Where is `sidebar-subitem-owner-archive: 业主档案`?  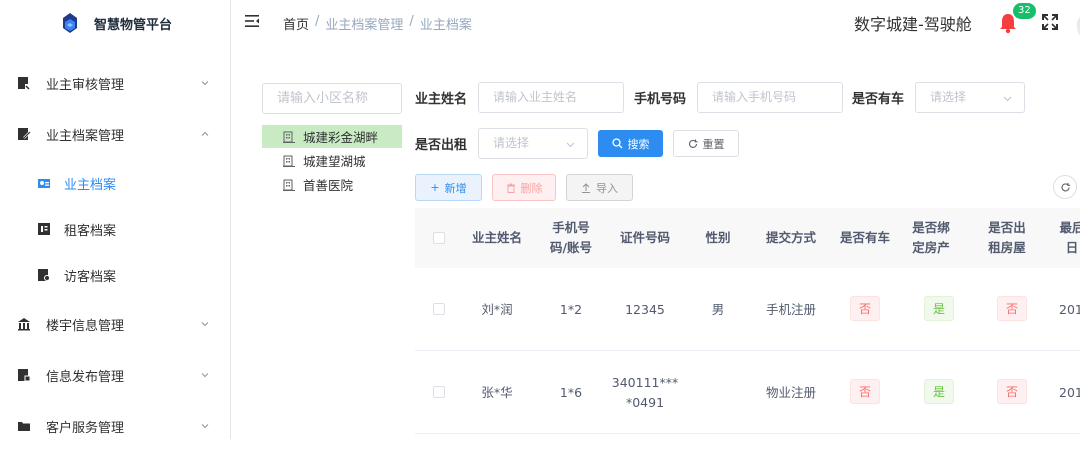
sidebar-subitem-owner-archive: 业主档案 is located at coordinates (115, 183).